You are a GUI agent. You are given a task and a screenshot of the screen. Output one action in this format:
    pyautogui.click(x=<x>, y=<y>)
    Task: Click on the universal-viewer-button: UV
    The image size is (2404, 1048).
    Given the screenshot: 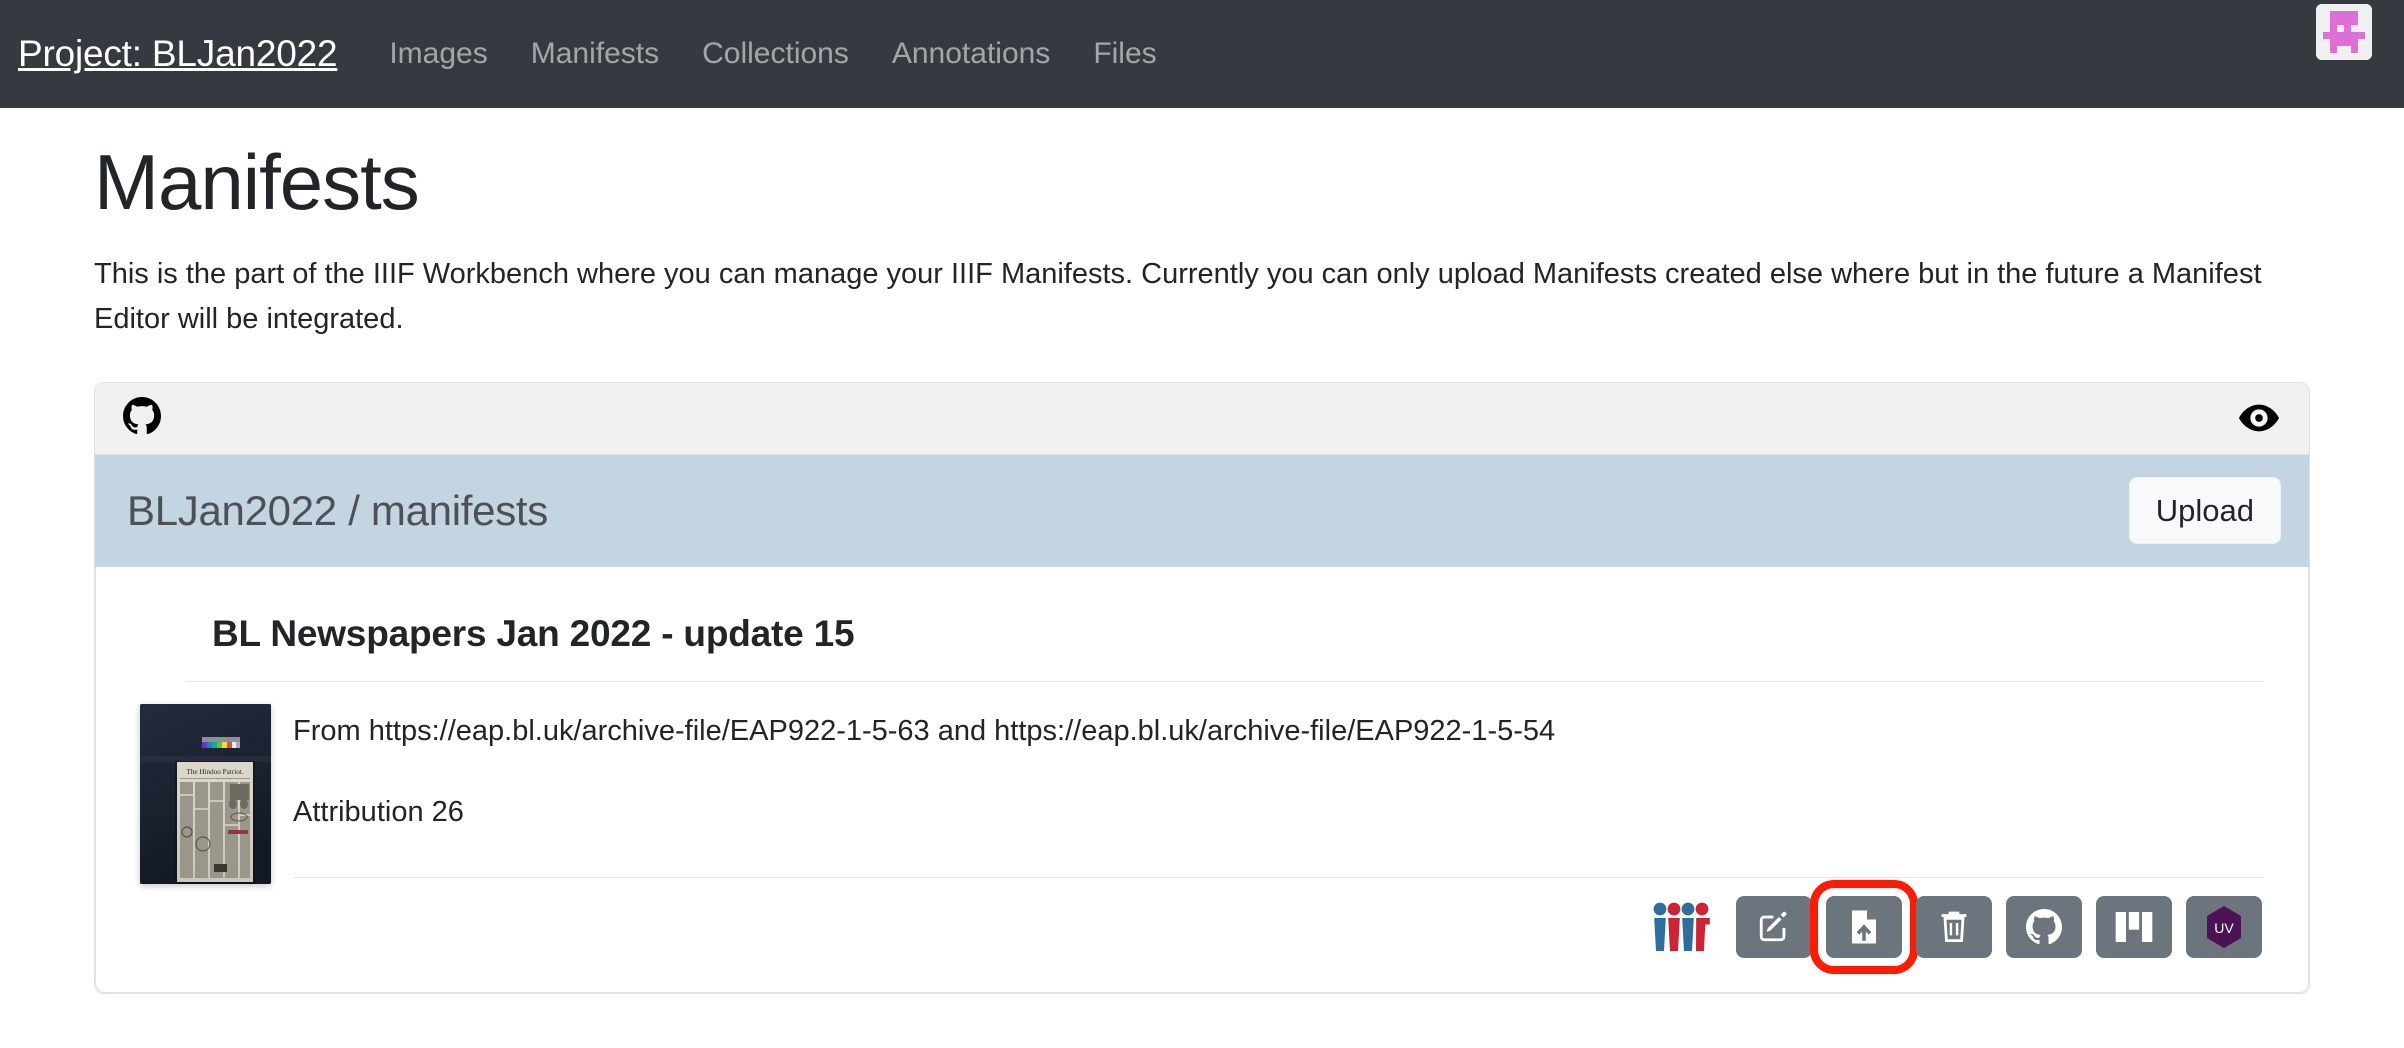 What is the action you would take?
    pyautogui.click(x=2224, y=926)
    